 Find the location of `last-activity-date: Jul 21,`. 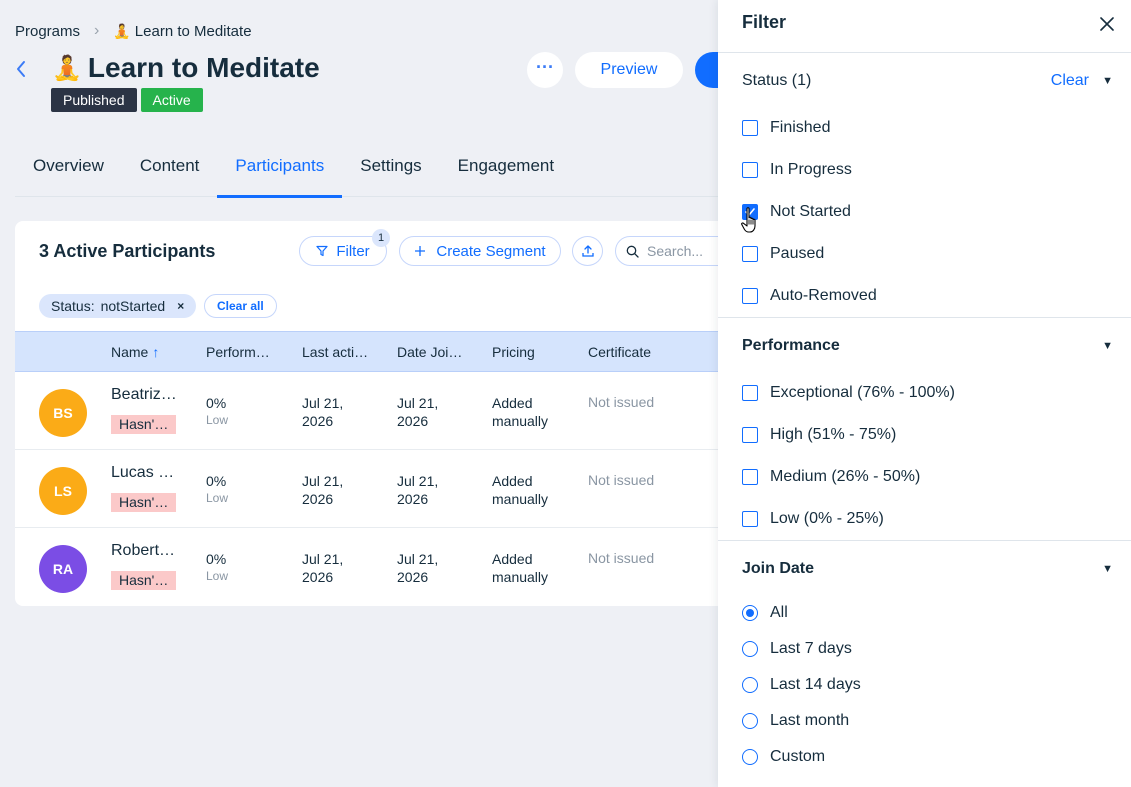

last-activity-date: Jul 21, is located at coordinates (323, 403).